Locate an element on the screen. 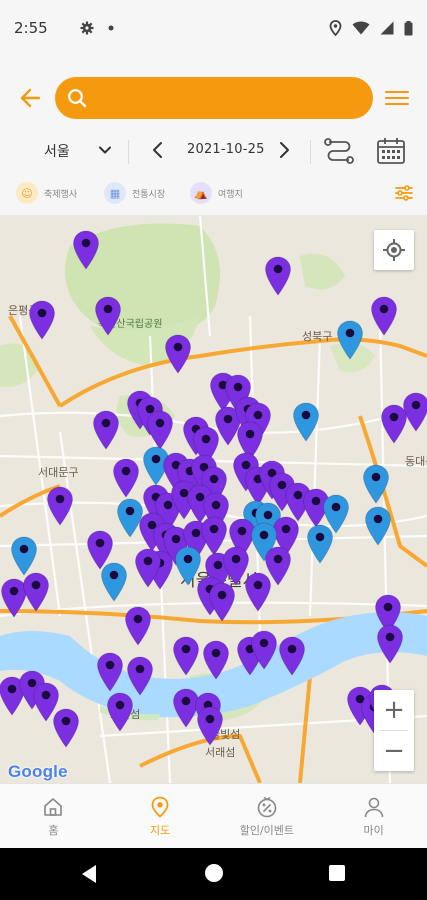 This screenshot has height=900, width=427. search-input is located at coordinates (225, 98).